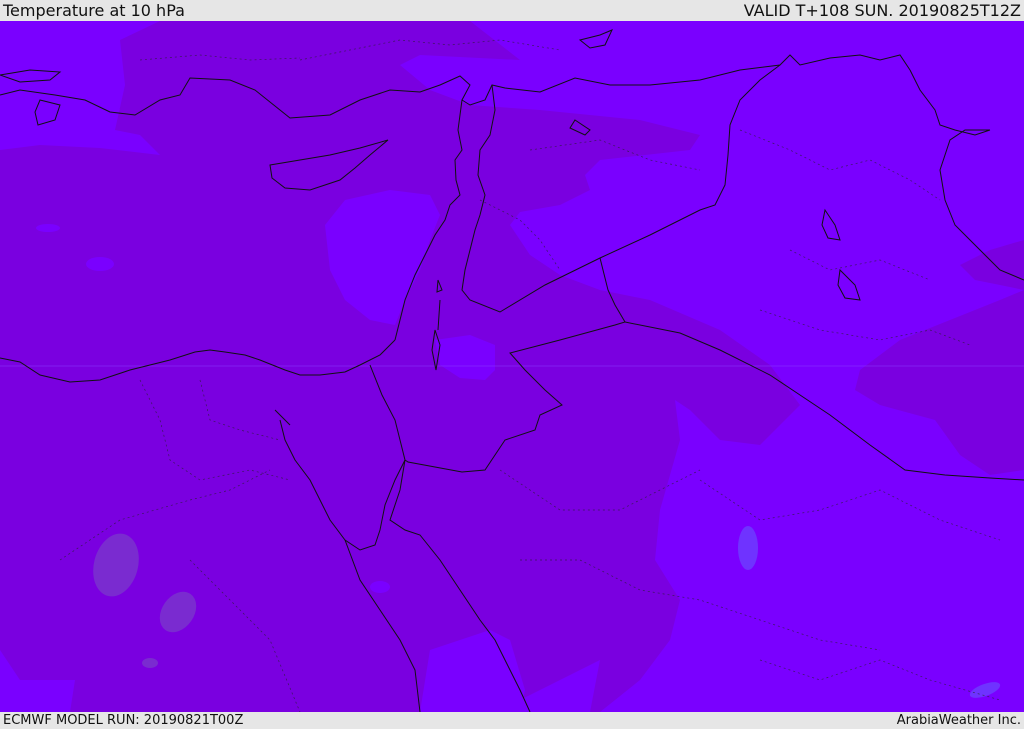 The image size is (1024, 729). Describe the element at coordinates (958, 720) in the screenshot. I see `credit: ArabiaWeather Inc.` at that location.